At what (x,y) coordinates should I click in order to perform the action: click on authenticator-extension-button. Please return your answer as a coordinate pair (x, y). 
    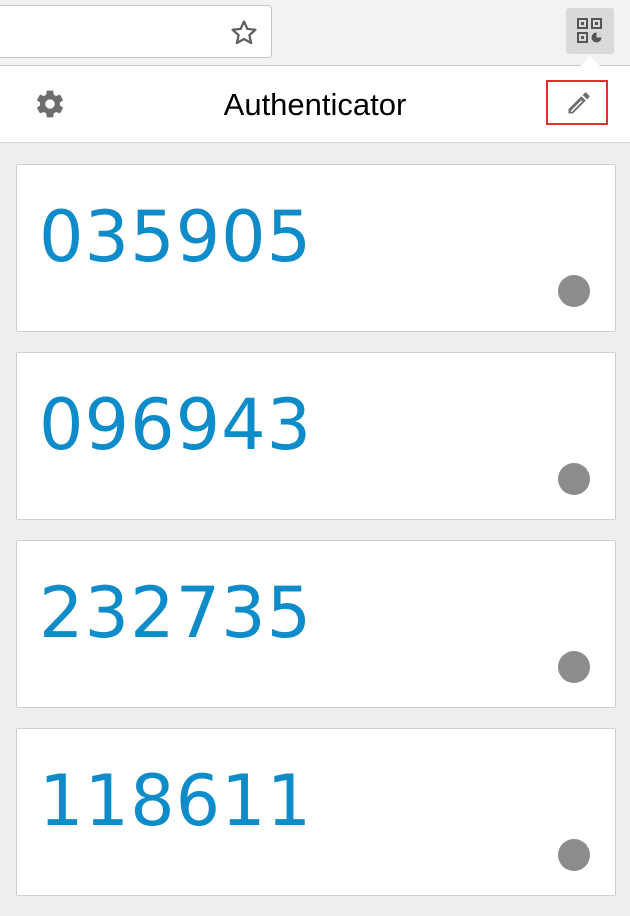
    Looking at the image, I should click on (590, 31).